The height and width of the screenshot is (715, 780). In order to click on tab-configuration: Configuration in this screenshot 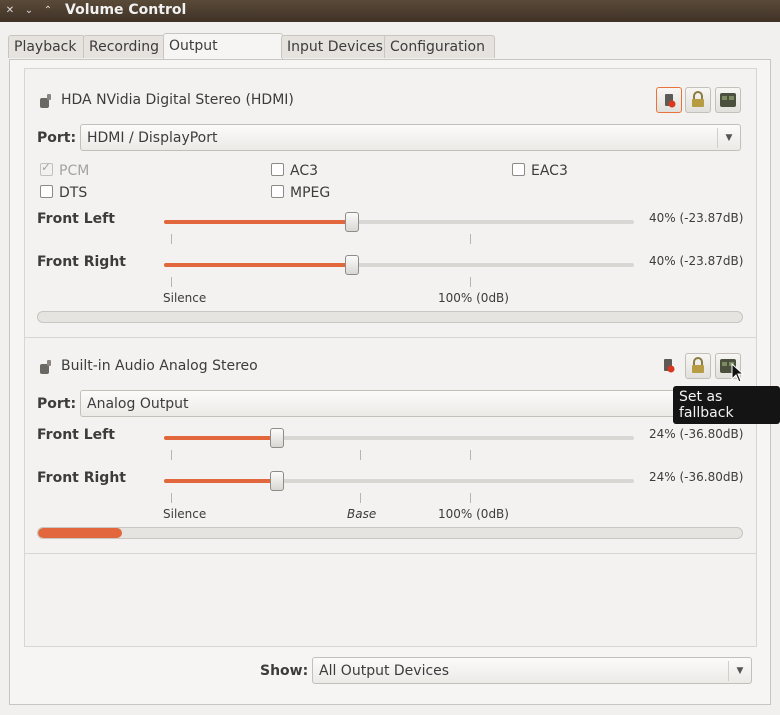, I will do `click(439, 46)`.